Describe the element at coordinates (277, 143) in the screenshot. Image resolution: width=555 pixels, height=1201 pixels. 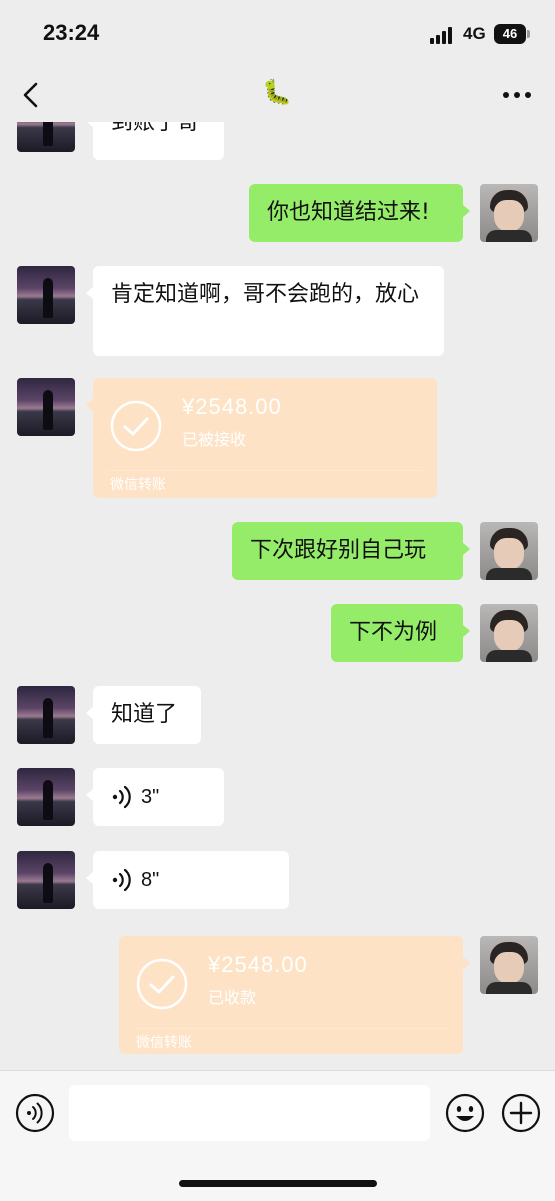
I see `message-row: 到账了哥` at that location.